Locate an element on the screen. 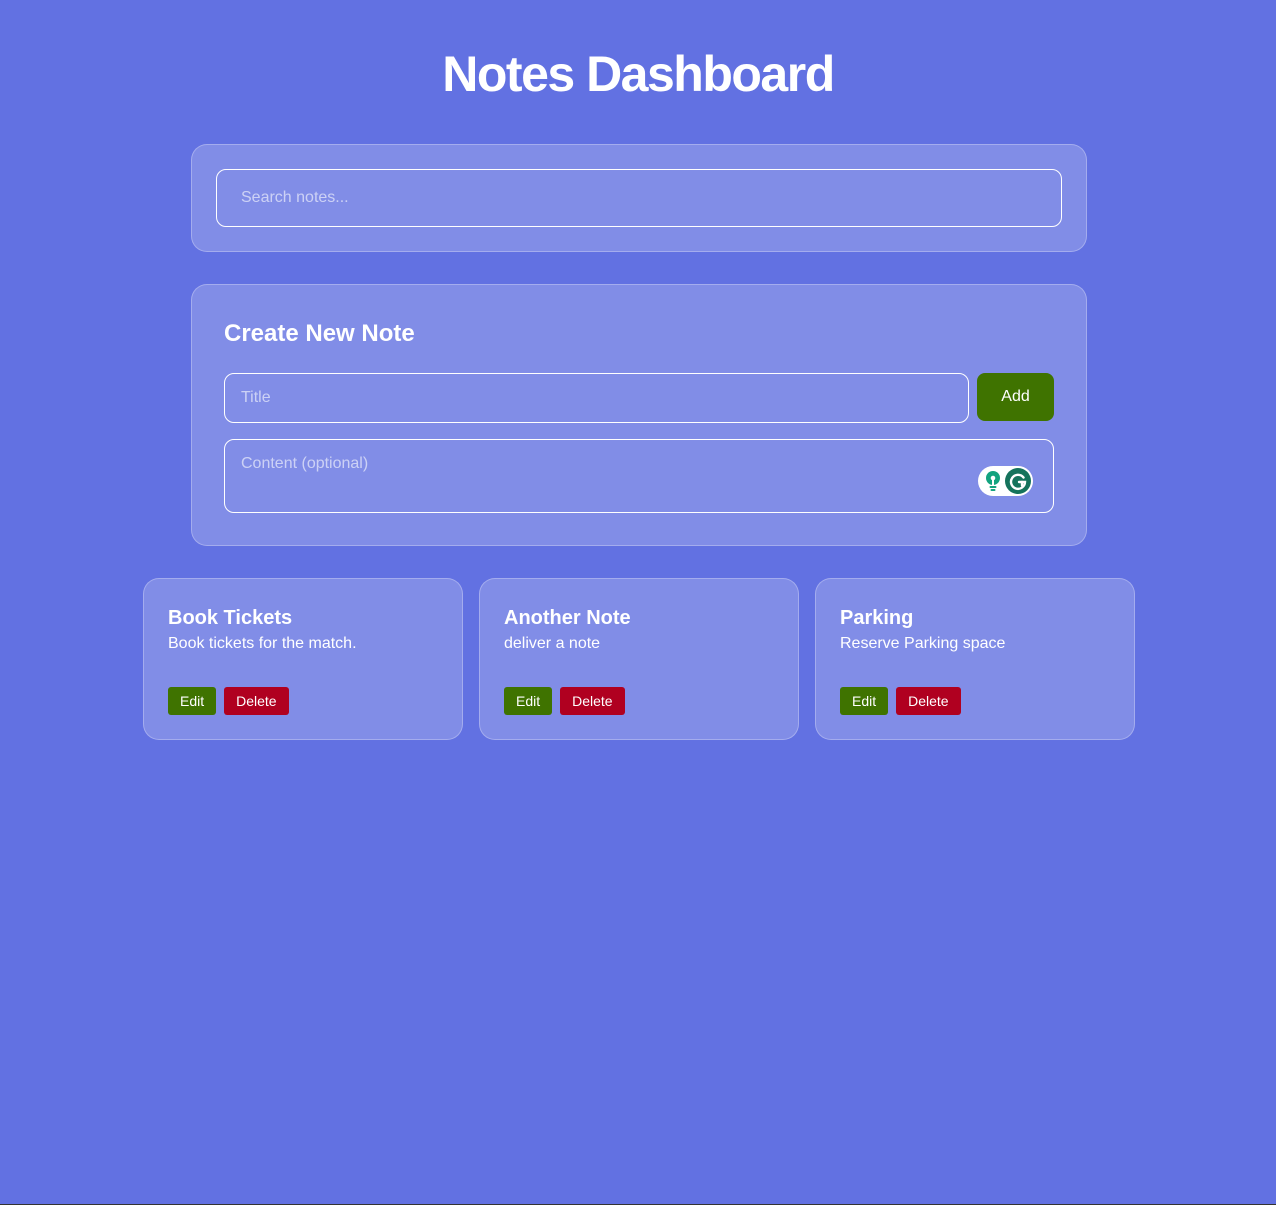 This screenshot has height=1208, width=1276. search-panel is located at coordinates (639, 198).